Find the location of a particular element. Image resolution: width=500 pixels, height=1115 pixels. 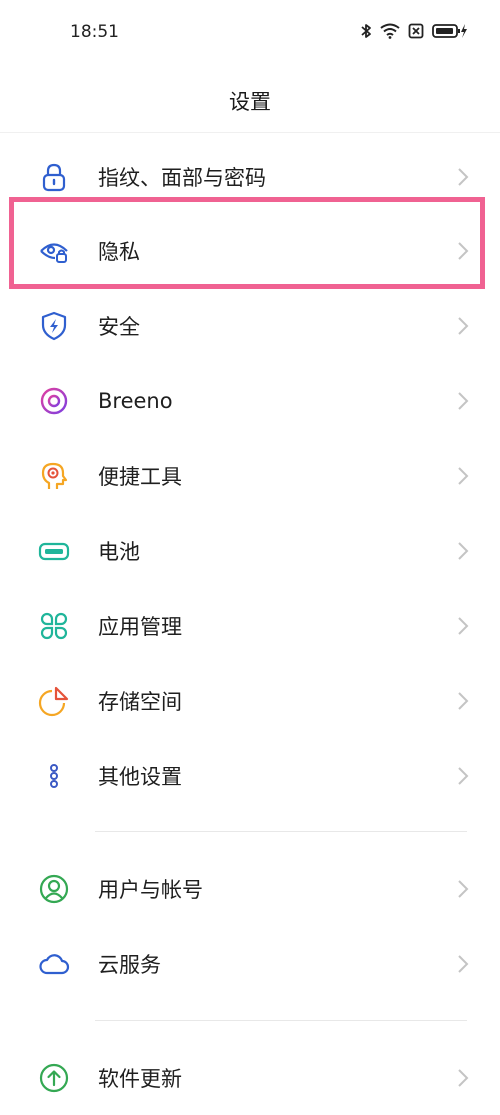

settings-item-cloud-service: 云服务 is located at coordinates (250, 963).